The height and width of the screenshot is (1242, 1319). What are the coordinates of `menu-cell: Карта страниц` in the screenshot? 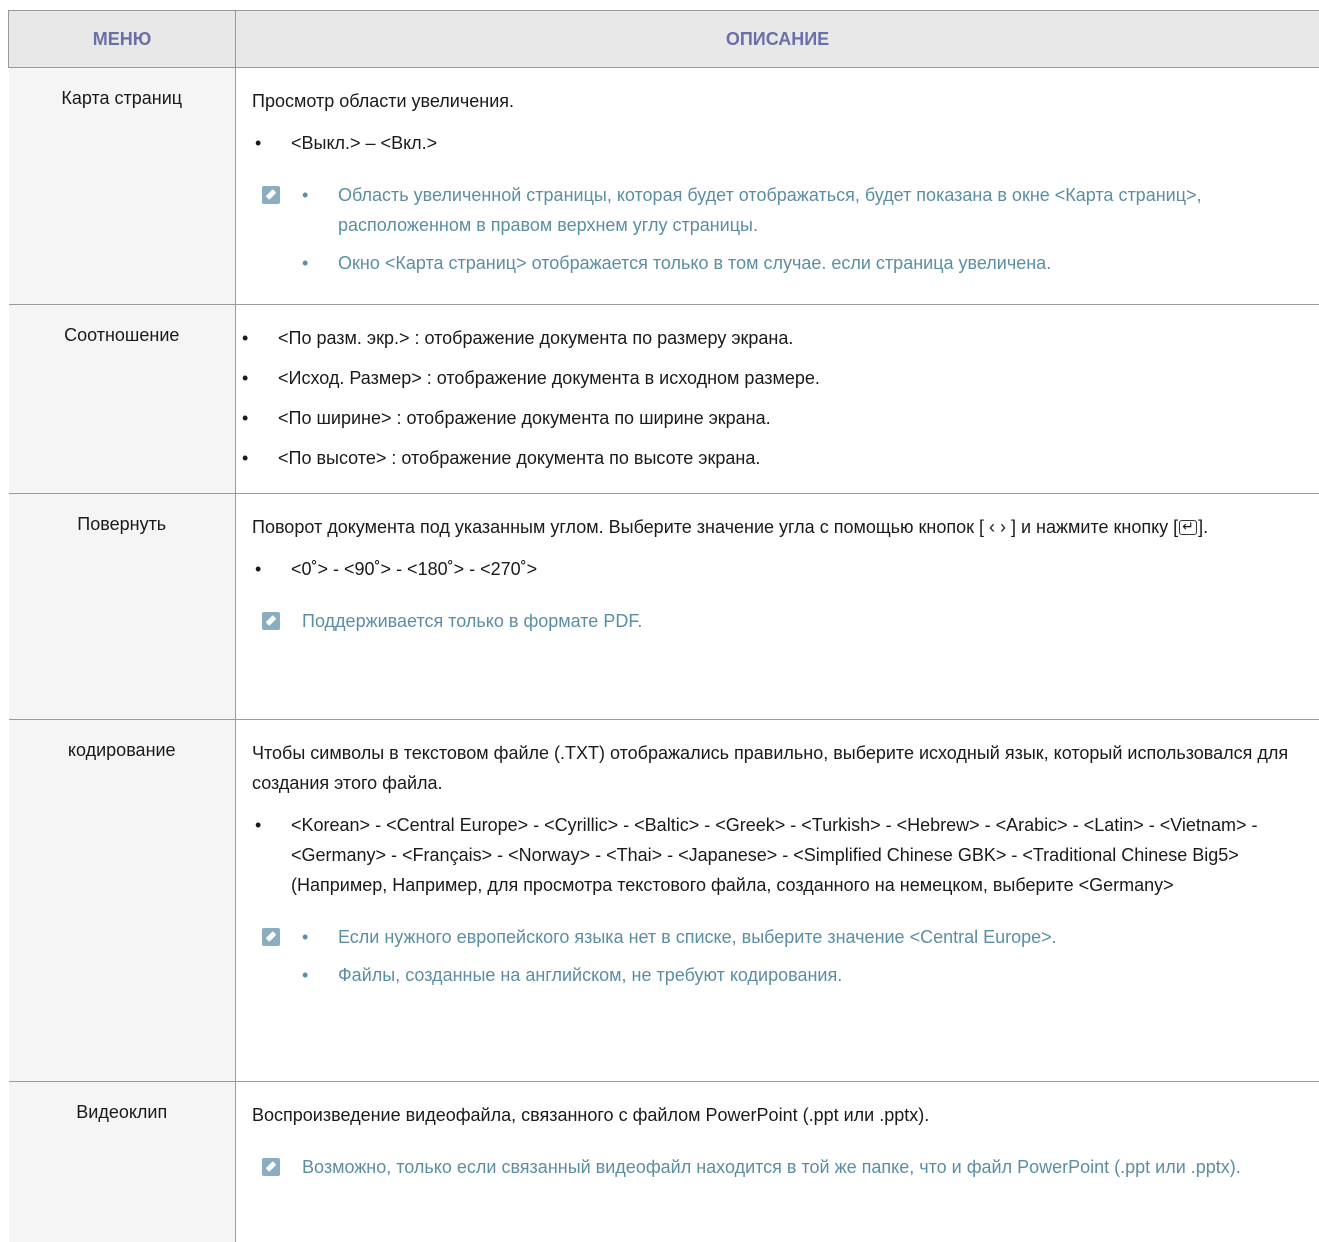 It's located at (122, 186).